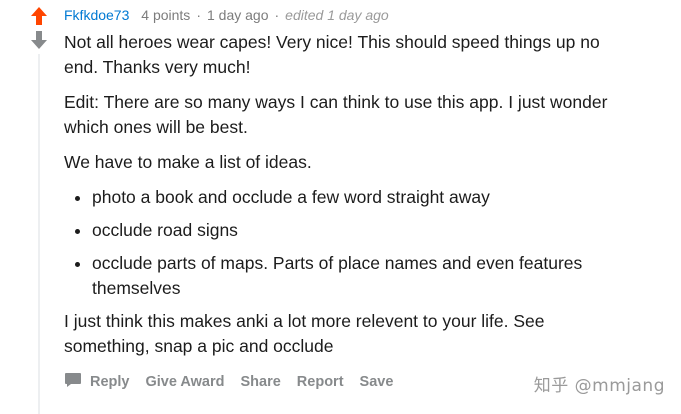 This screenshot has height=414, width=681. What do you see at coordinates (350, 230) in the screenshot?
I see `list-item: occlude road signs` at bounding box center [350, 230].